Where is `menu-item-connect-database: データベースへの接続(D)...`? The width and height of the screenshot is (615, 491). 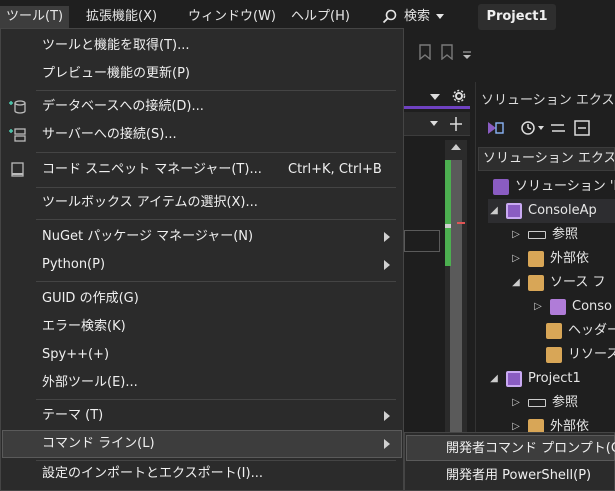
menu-item-connect-database: データベースへの接続(D)... is located at coordinates (202, 107).